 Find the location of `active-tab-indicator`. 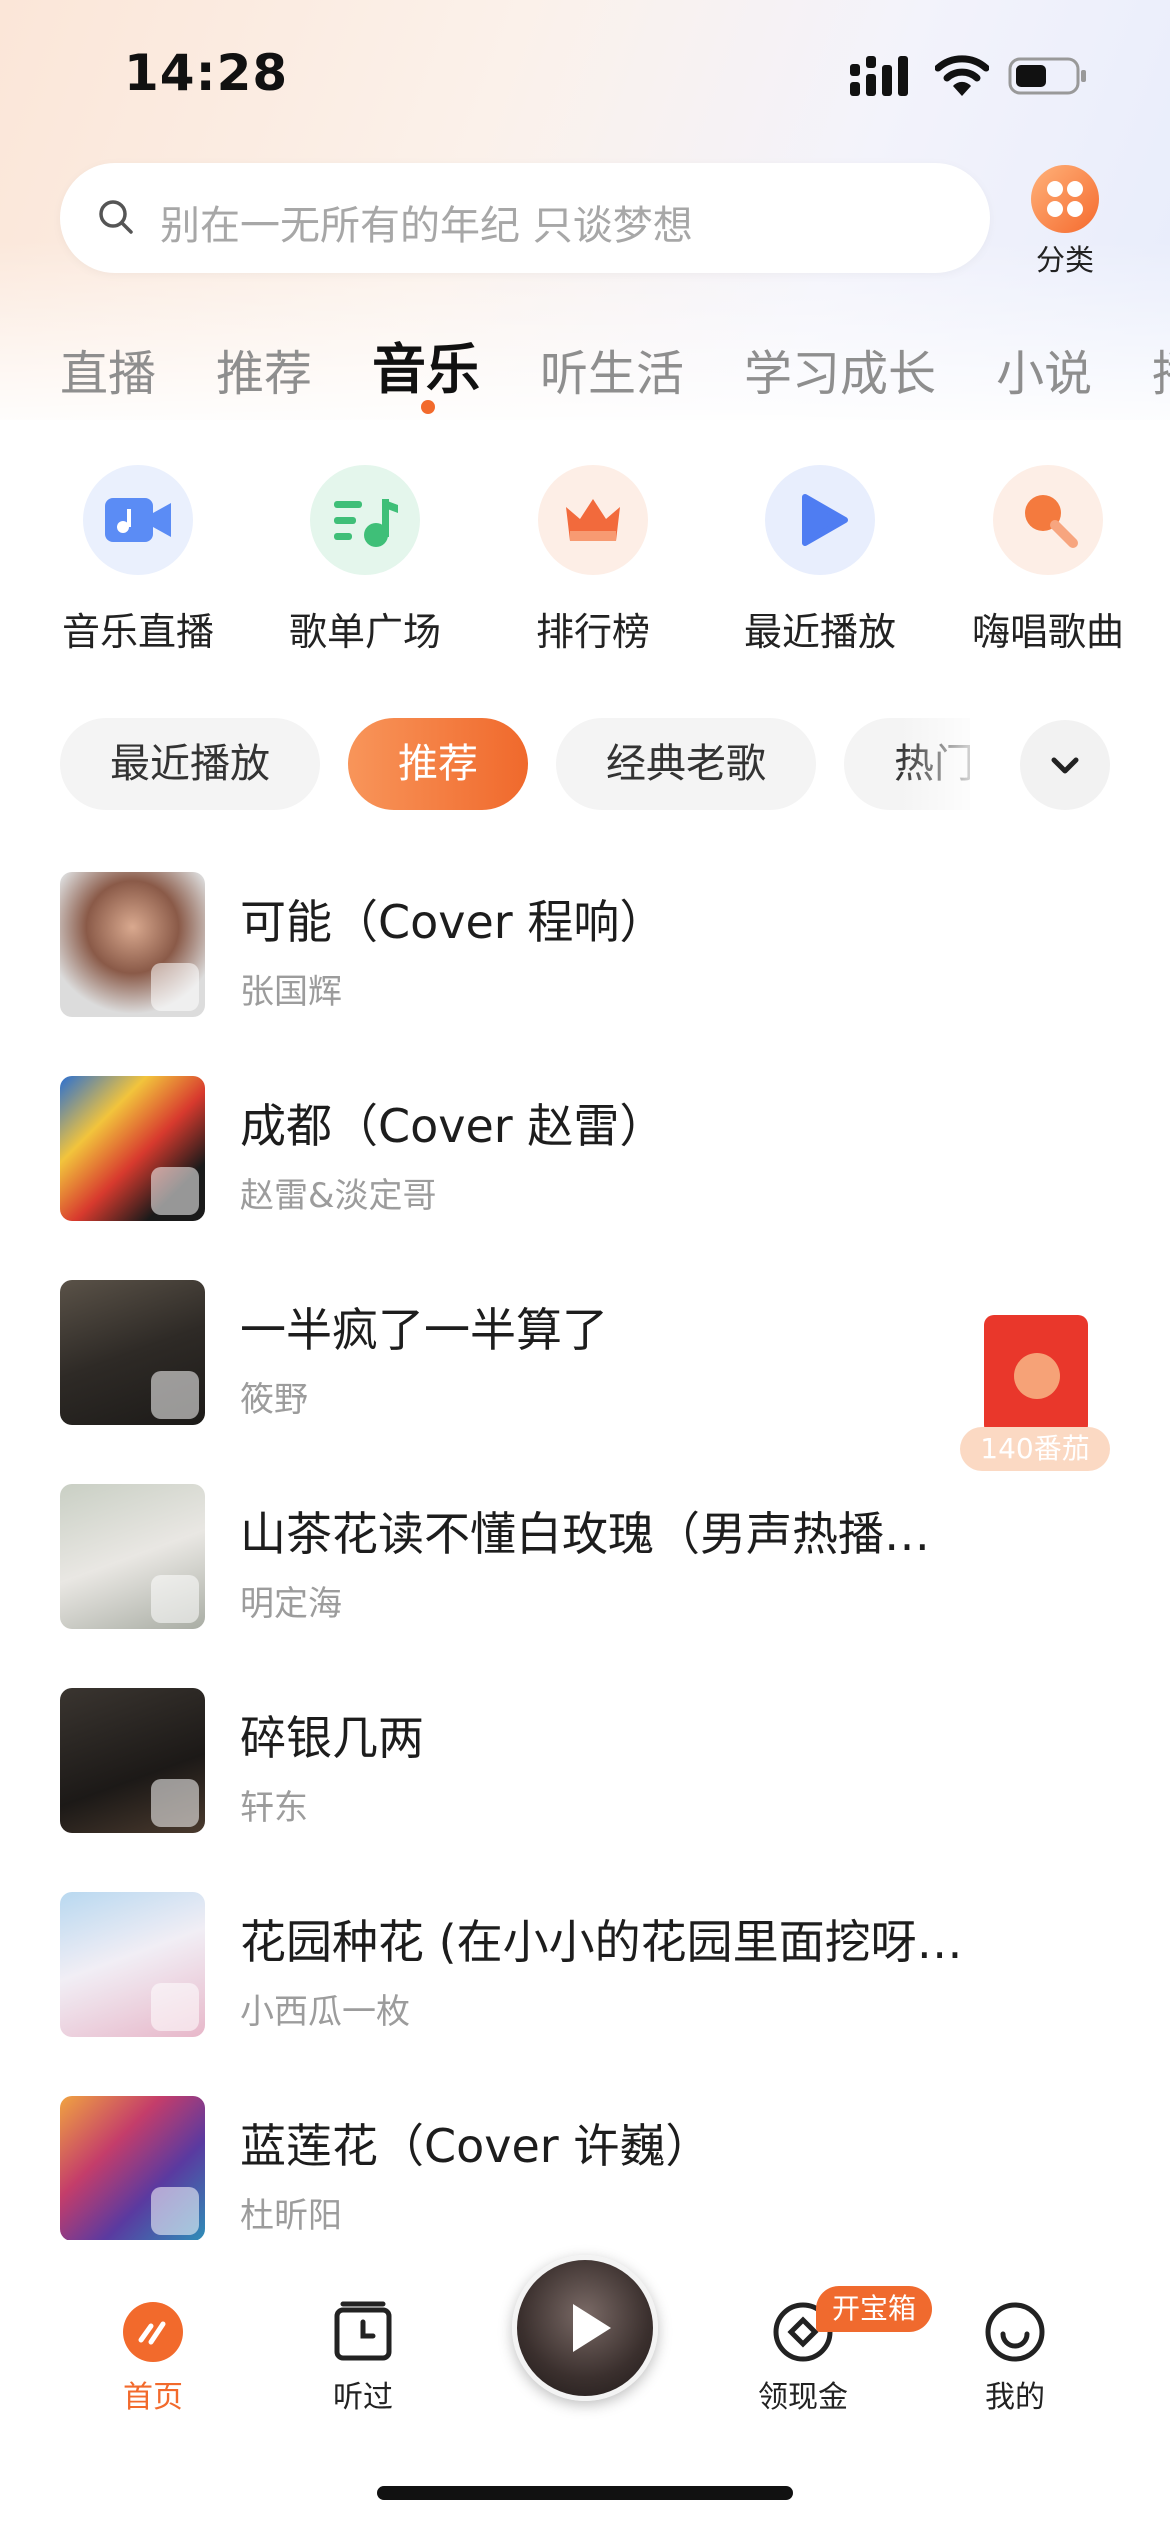

active-tab-indicator is located at coordinates (428, 407).